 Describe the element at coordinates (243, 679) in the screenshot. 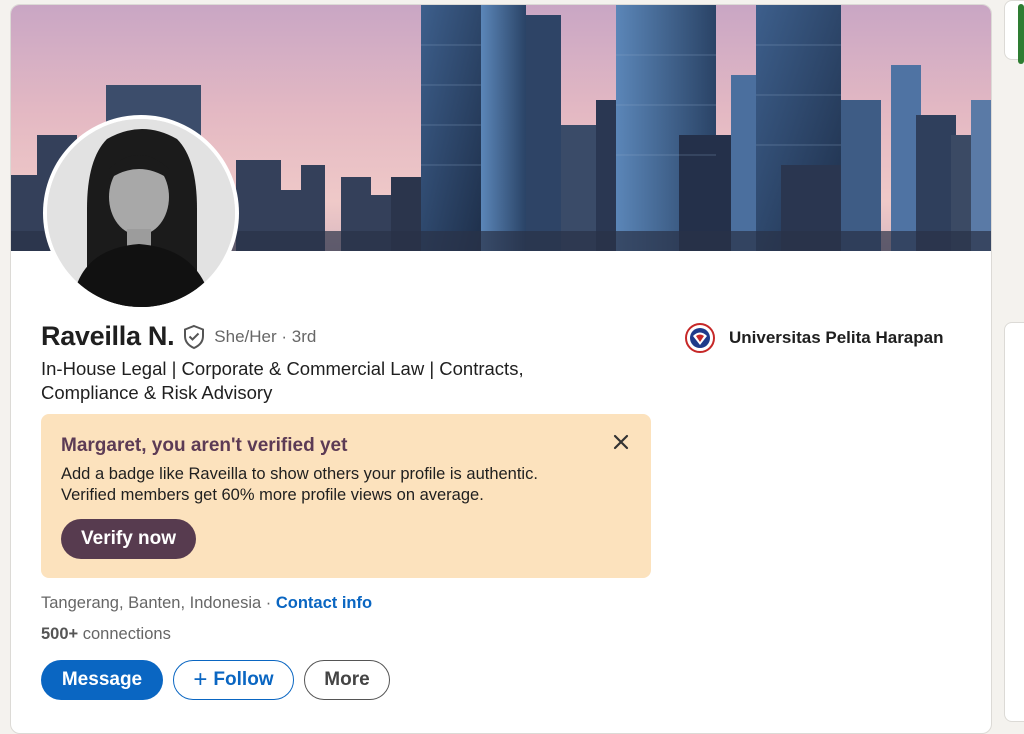

I see `follow-label: Follow` at that location.